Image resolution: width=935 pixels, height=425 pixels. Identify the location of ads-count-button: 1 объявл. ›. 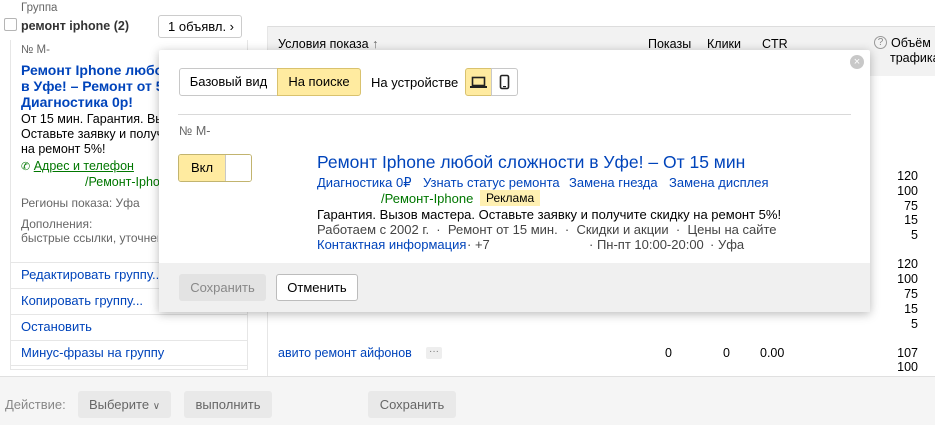
(200, 26).